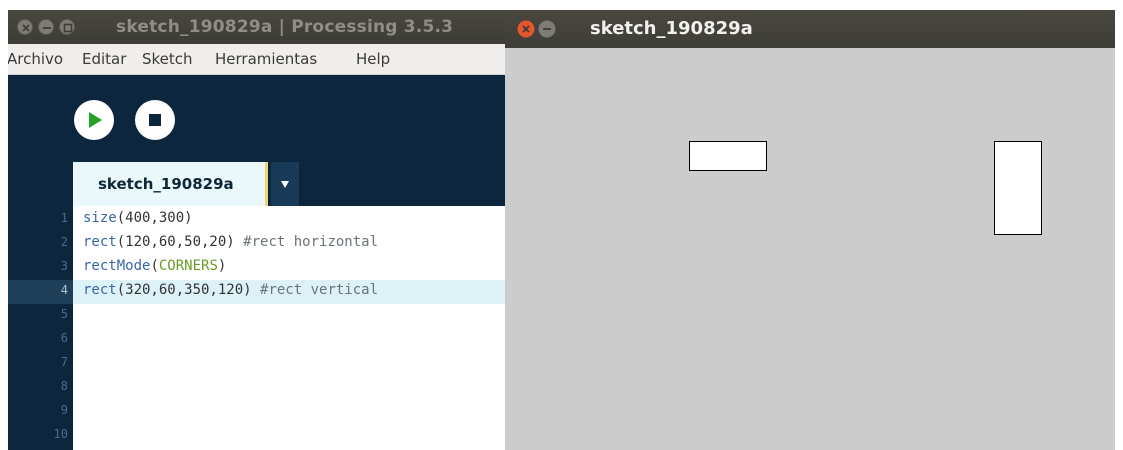 This screenshot has height=450, width=1123. I want to click on menubar: Archivo Editar Sketch Herramientas Help, so click(259, 59).